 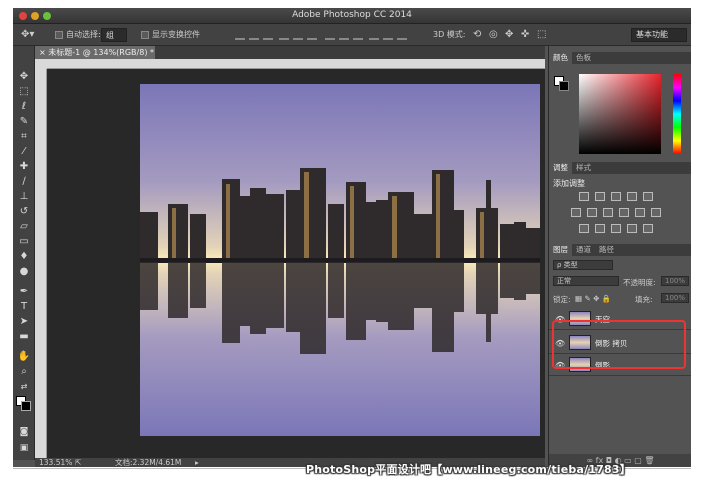 What do you see at coordinates (296, 64) in the screenshot?
I see `horizontal-ruler` at bounding box center [296, 64].